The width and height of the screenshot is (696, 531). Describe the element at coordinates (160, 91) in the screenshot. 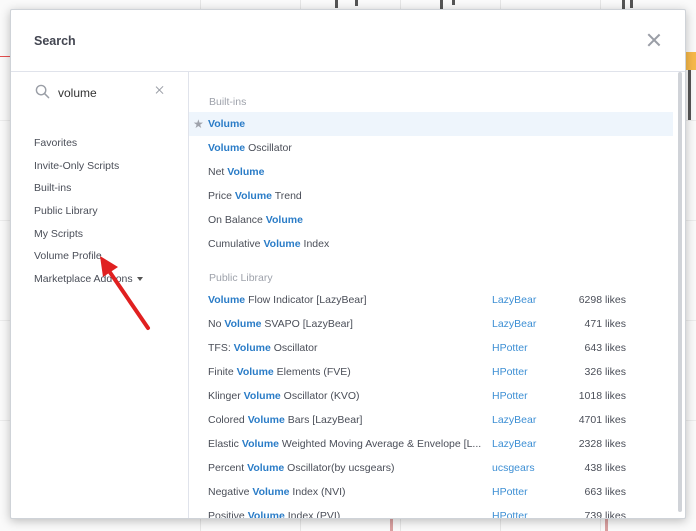

I see `clear-search-icon` at that location.